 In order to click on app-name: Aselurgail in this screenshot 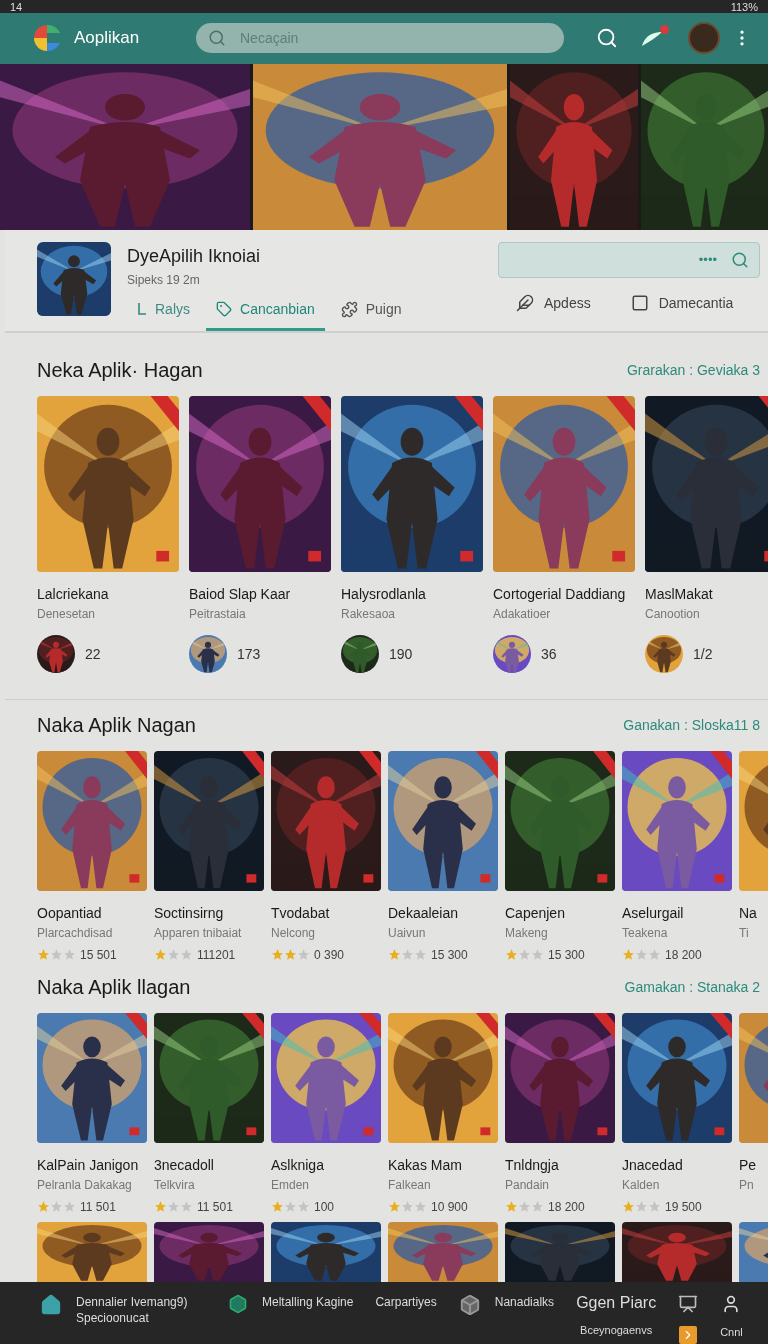, I will do `click(653, 912)`.